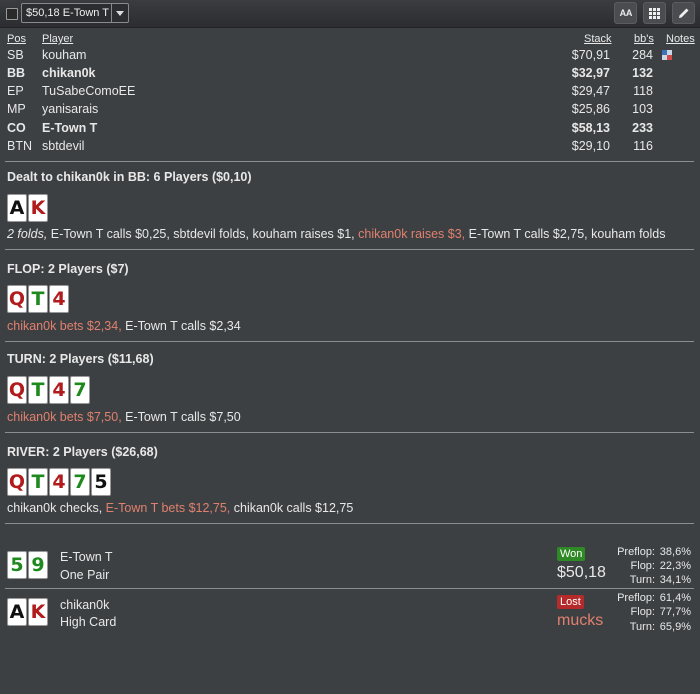 Image resolution: width=700 pixels, height=694 pixels. I want to click on villain-action: E-Town T bets $12,75,, so click(166, 508).